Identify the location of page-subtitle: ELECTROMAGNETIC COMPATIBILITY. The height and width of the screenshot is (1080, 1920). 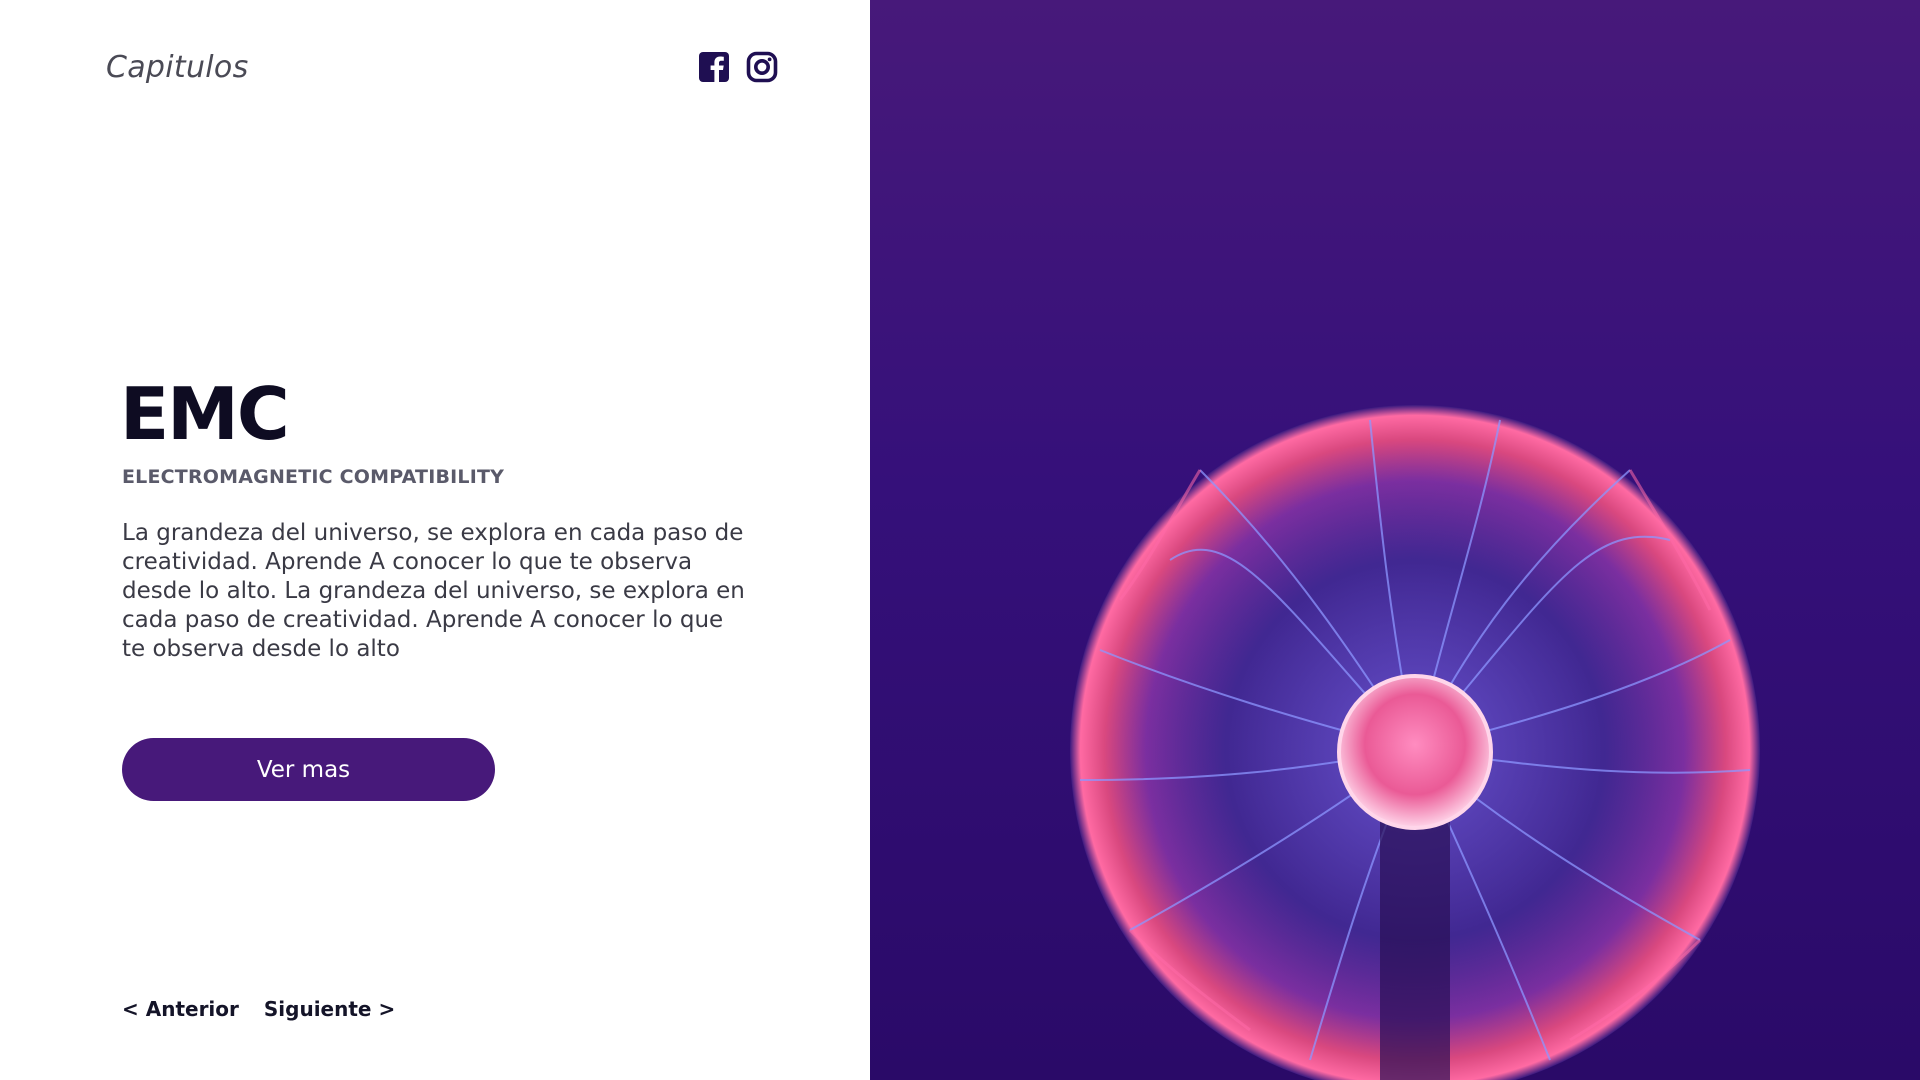
(313, 477).